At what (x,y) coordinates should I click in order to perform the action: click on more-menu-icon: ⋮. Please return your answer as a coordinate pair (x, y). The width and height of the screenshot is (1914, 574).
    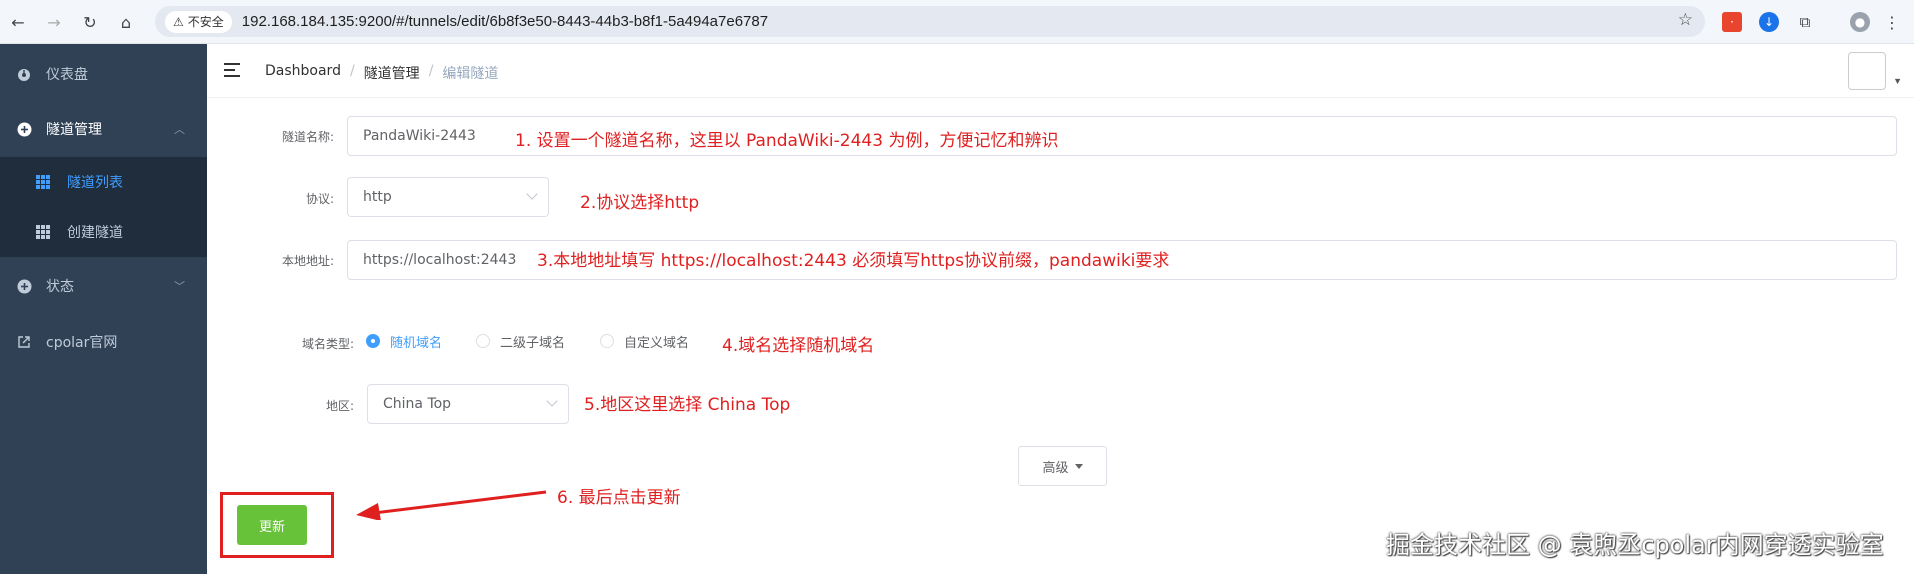
    Looking at the image, I should click on (1892, 22).